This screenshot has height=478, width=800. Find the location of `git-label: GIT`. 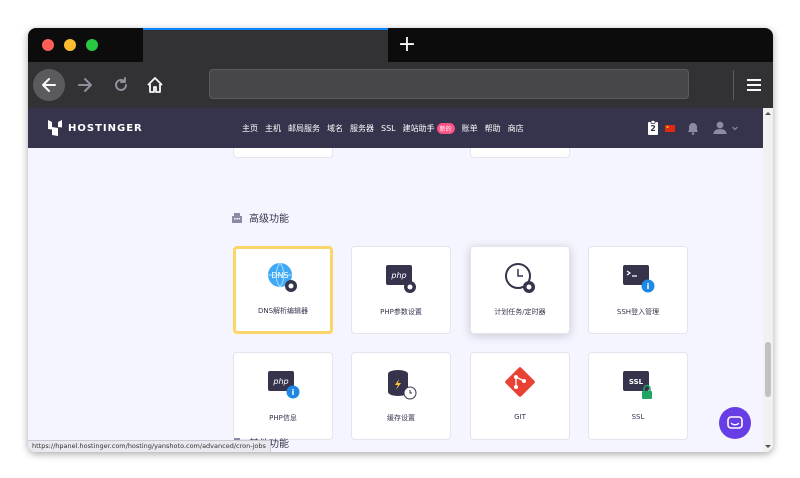

git-label: GIT is located at coordinates (520, 417).